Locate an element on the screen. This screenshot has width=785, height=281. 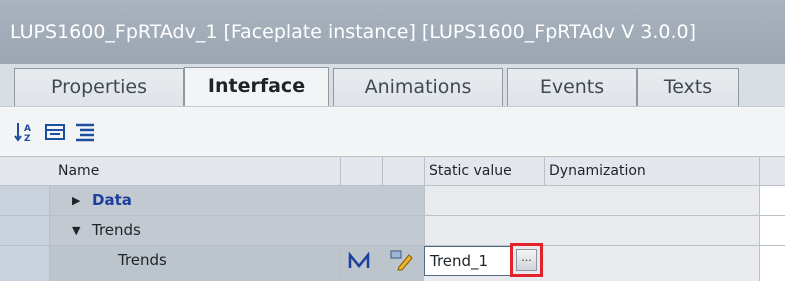
sort-az-icon: A Z is located at coordinates (25, 132).